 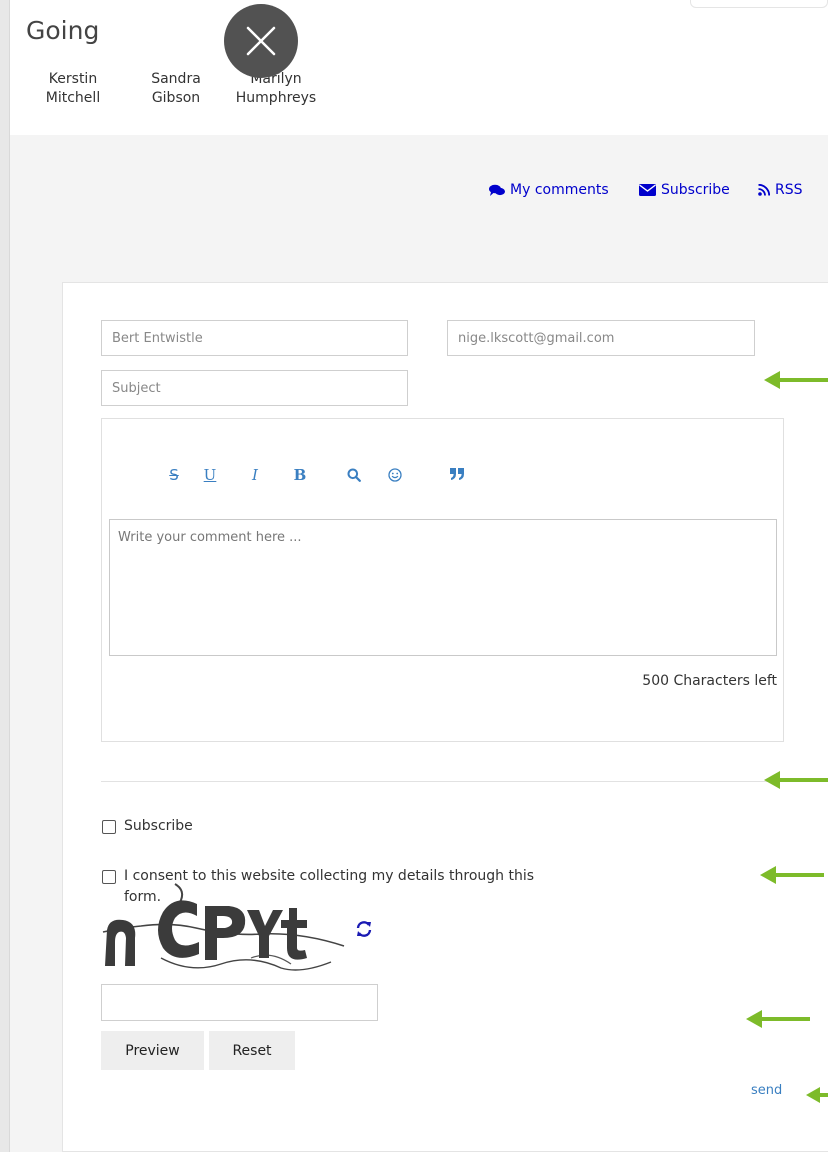 What do you see at coordinates (239, 1002) in the screenshot?
I see `captcha-input` at bounding box center [239, 1002].